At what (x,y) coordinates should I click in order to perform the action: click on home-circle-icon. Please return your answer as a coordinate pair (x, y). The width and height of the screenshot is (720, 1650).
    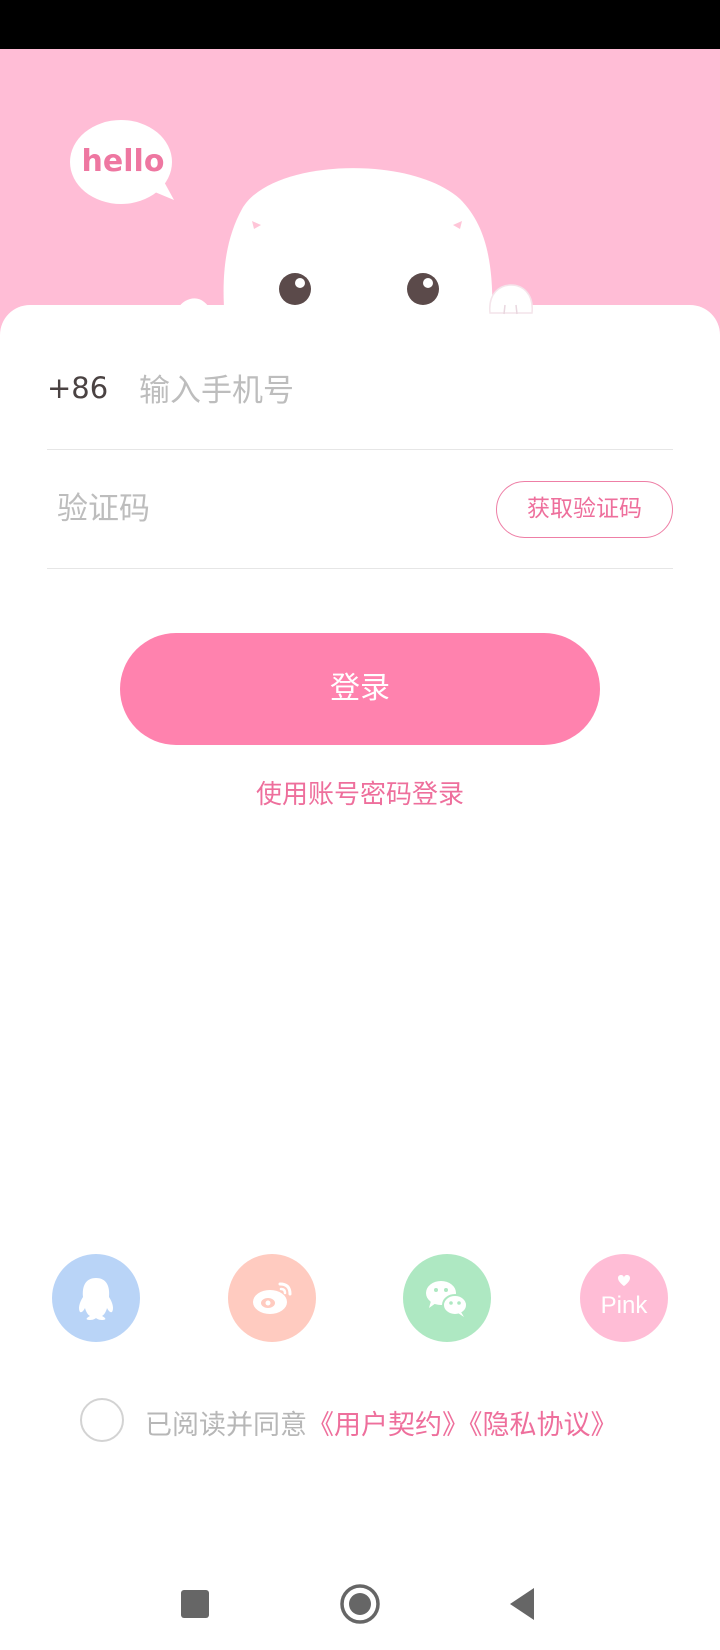
    Looking at the image, I should click on (360, 1604).